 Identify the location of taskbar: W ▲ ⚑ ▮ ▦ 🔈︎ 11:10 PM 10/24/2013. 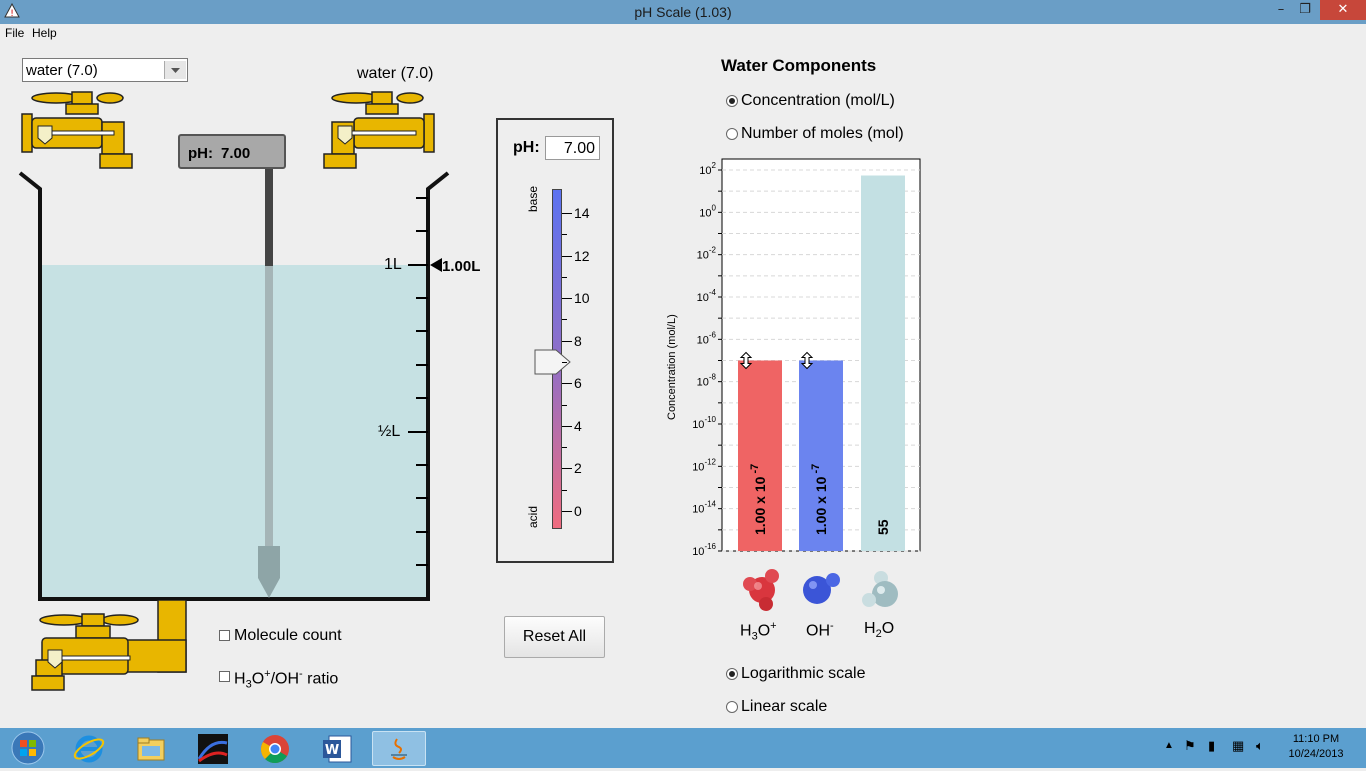
(683, 748).